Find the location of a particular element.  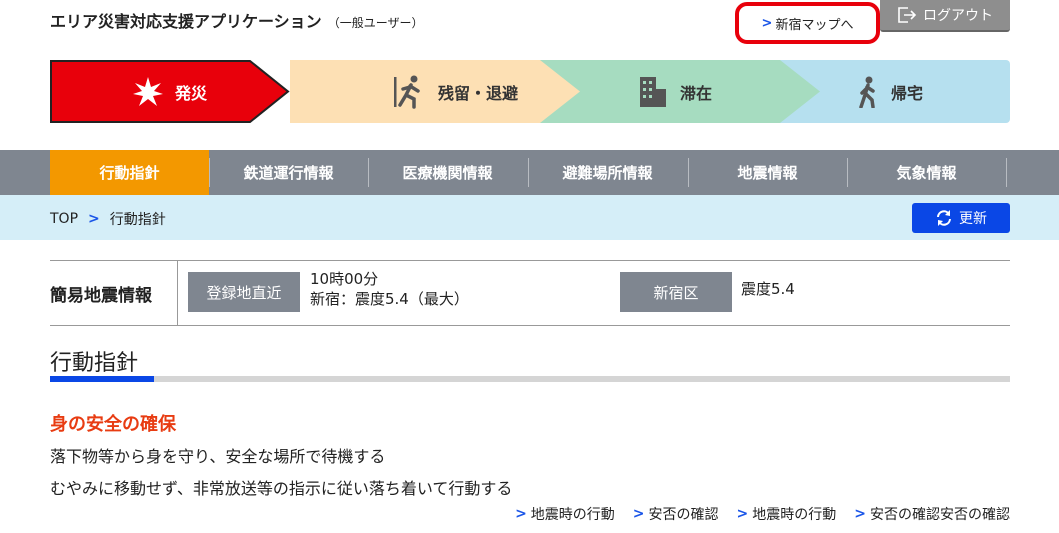

guidance-text: むやみに移動せず、非常放送等の指示に従い落ち着いて行動する is located at coordinates (281, 488).